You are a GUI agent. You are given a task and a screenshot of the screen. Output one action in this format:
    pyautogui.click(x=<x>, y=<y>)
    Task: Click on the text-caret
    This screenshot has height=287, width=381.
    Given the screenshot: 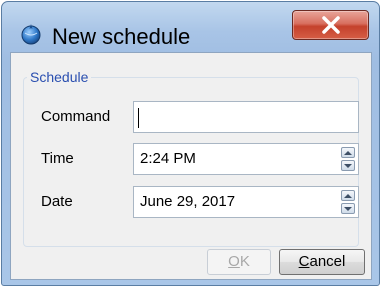 What is the action you would take?
    pyautogui.click(x=138, y=118)
    